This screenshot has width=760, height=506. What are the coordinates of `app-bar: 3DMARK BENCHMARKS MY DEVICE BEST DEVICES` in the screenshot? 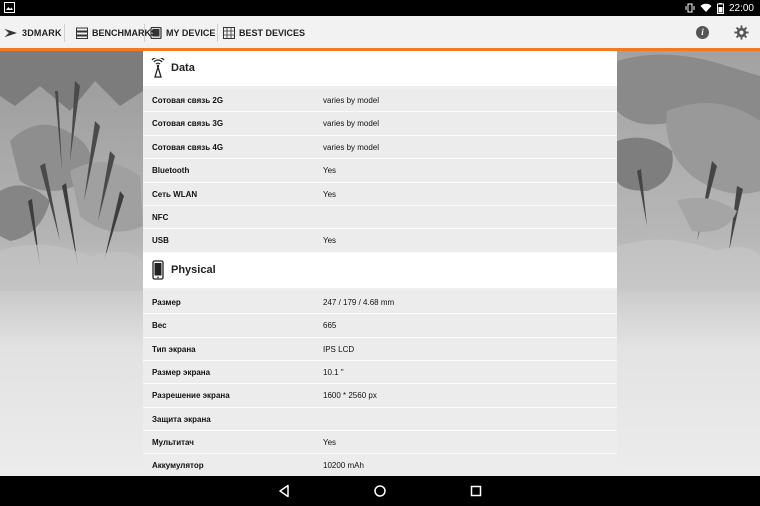 It's located at (380, 33).